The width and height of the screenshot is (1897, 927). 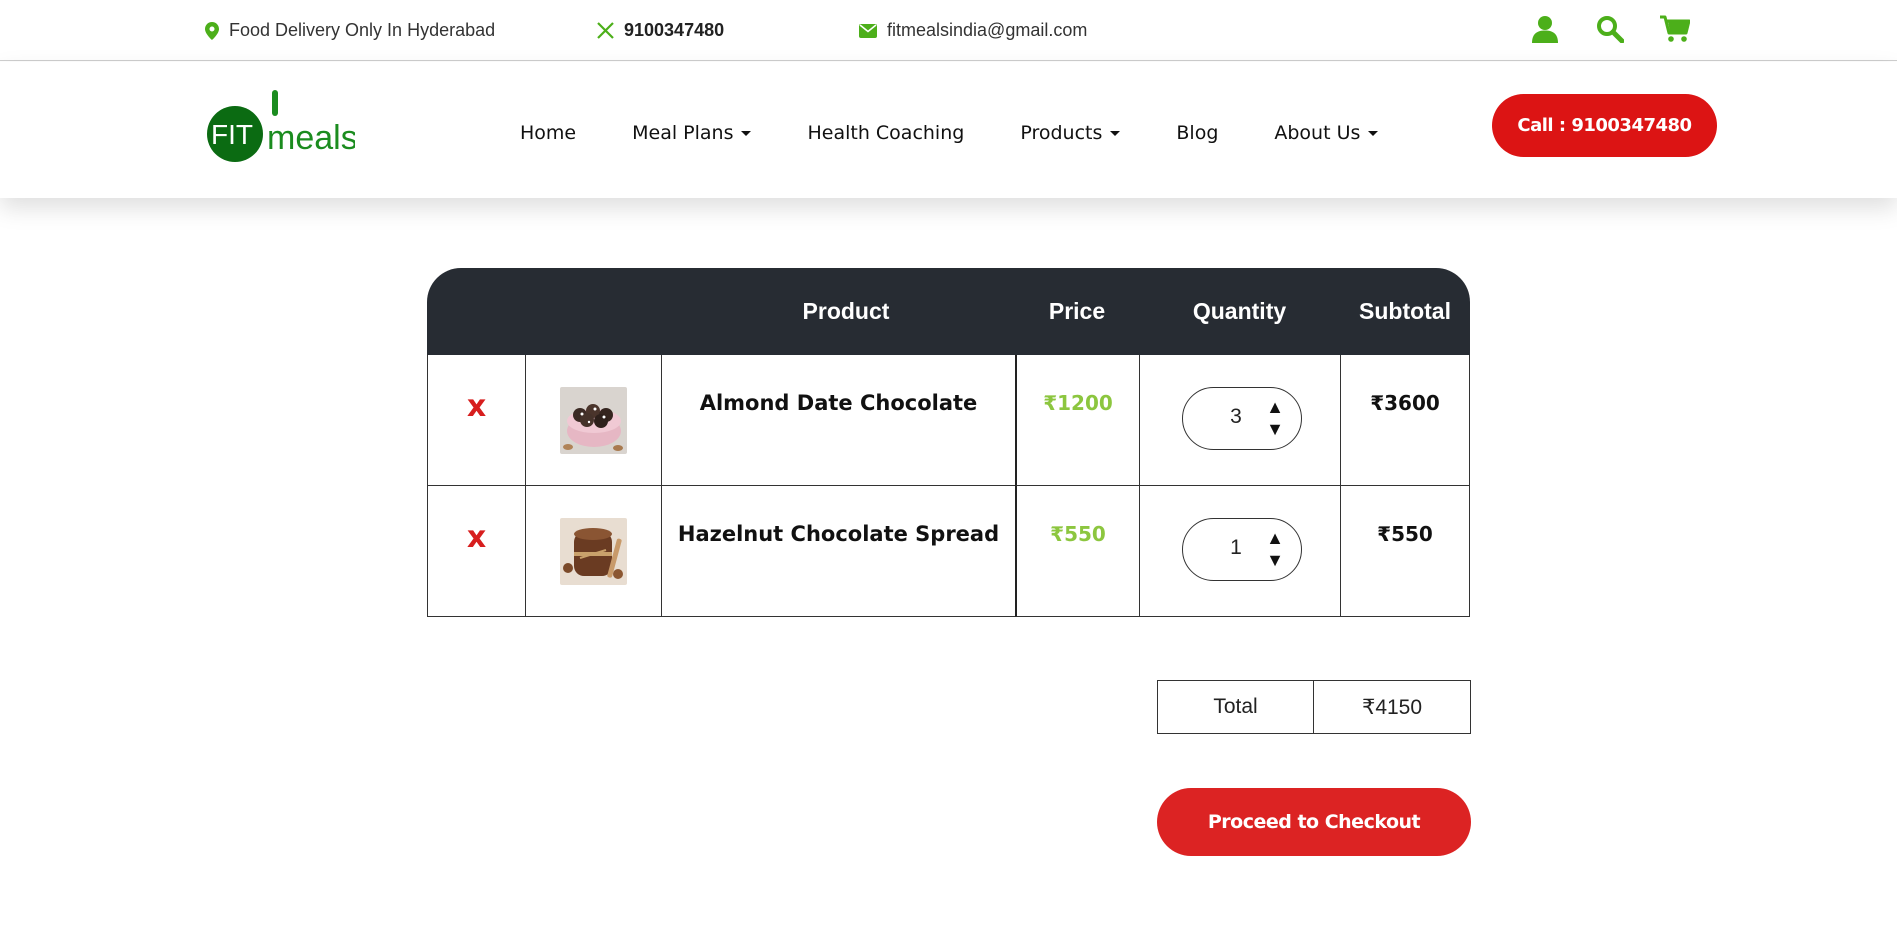 I want to click on nav-meal-plans: Meal Plans, so click(x=692, y=133).